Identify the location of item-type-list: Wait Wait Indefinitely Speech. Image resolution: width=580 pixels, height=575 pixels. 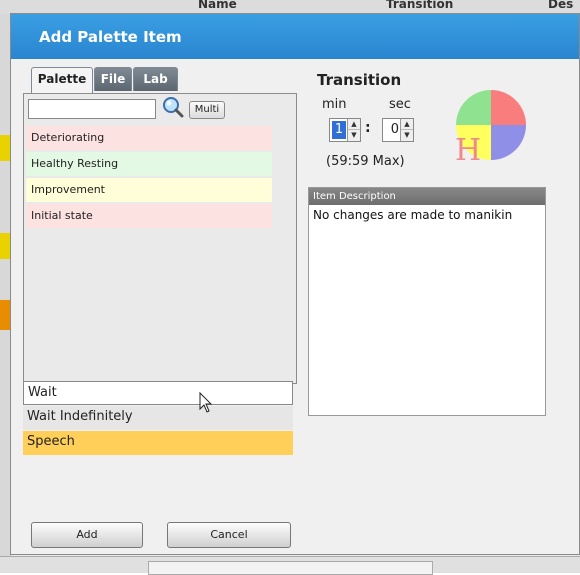
(158, 418).